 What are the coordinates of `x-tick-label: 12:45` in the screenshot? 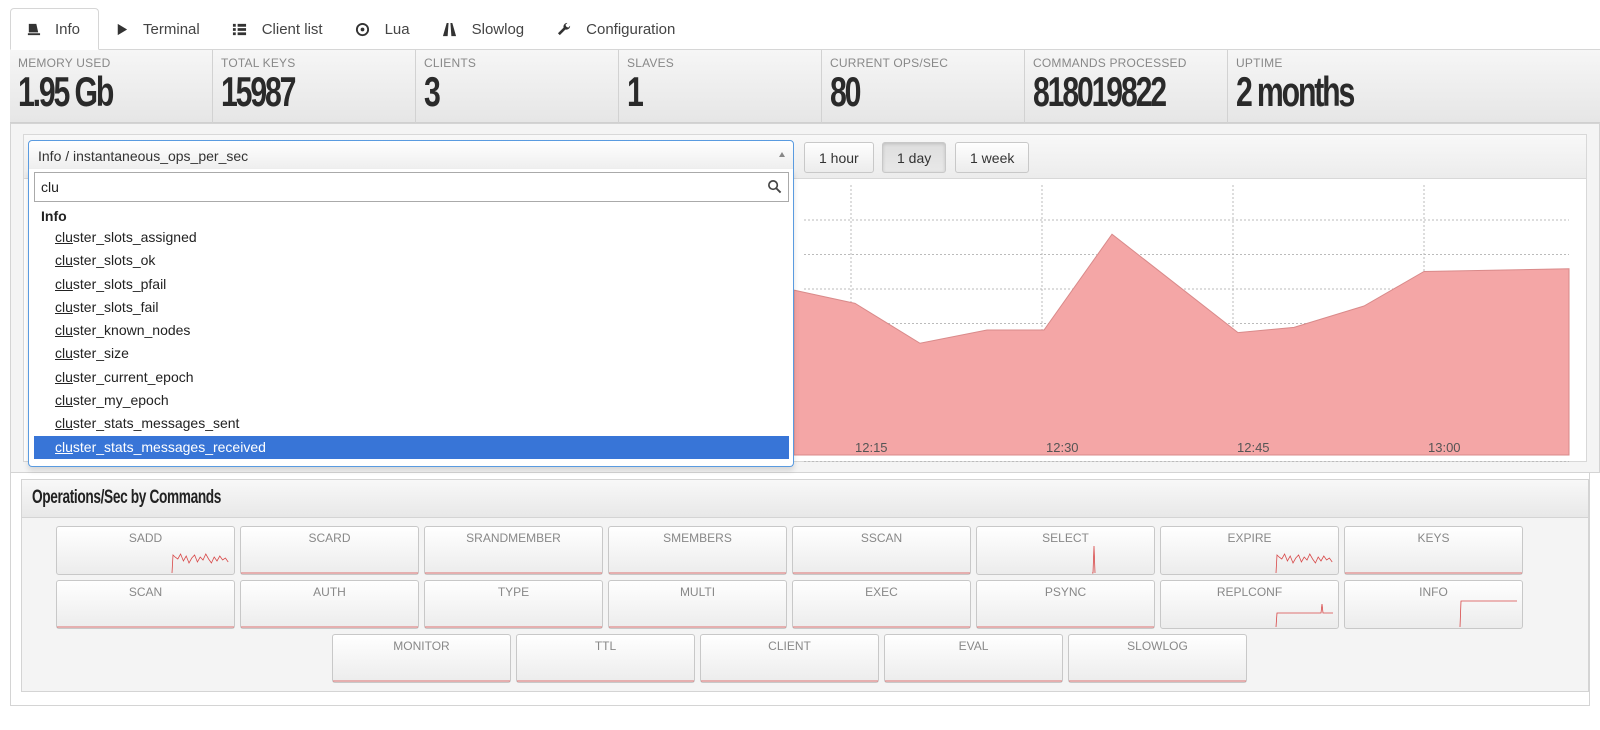 It's located at (1253, 447).